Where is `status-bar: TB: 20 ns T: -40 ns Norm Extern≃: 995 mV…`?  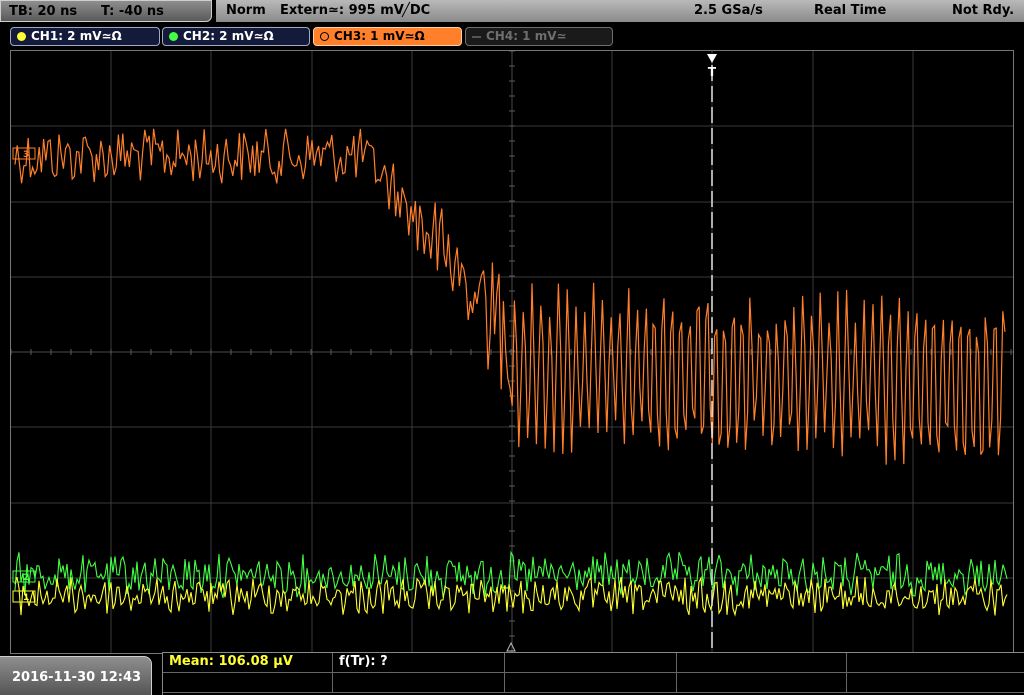
status-bar: TB: 20 ns T: -40 ns Norm Extern≃: 995 mV… is located at coordinates (512, 12).